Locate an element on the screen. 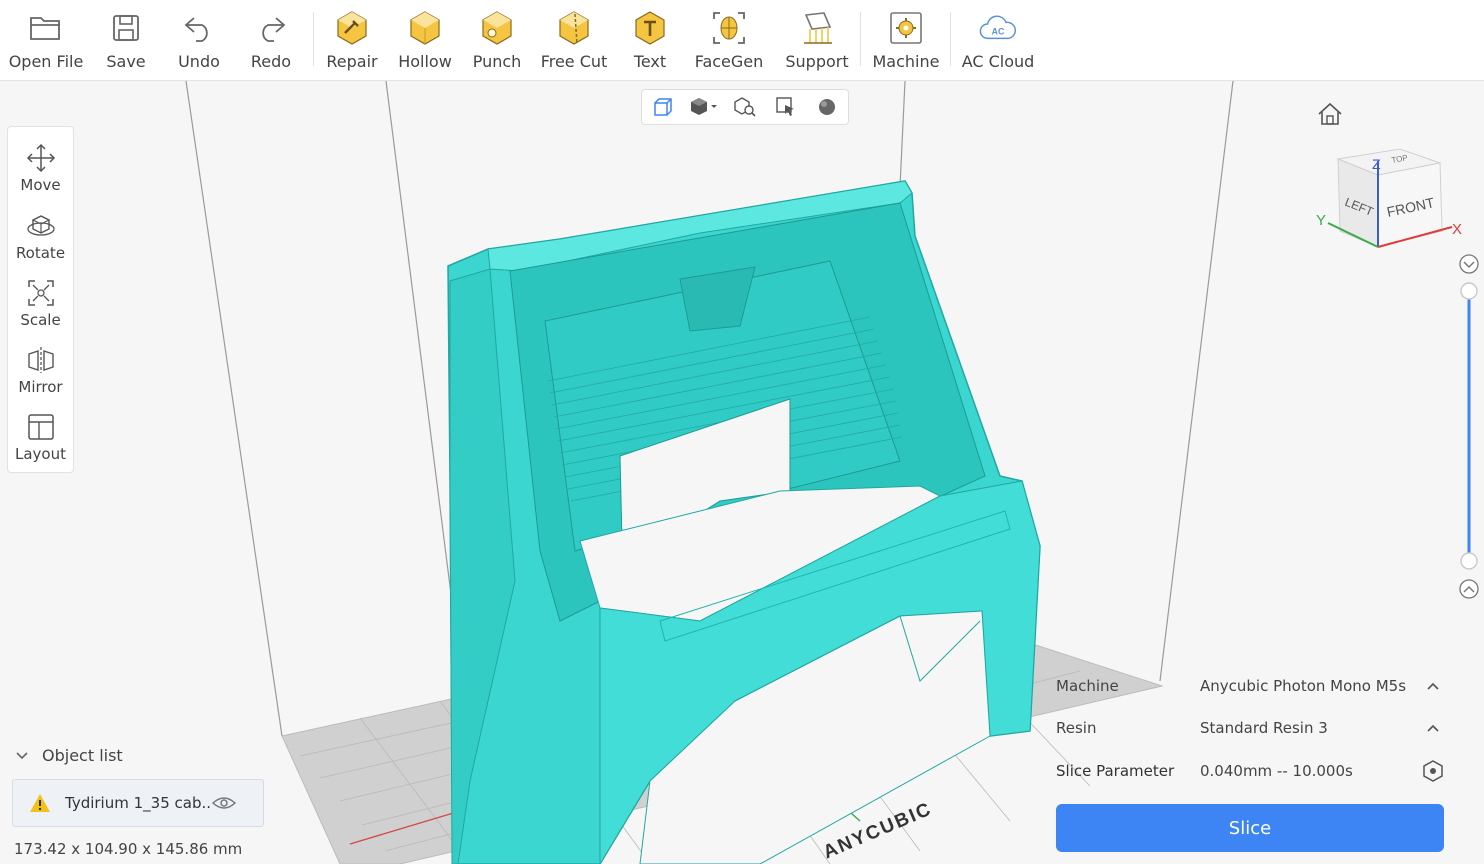 The width and height of the screenshot is (1484, 864). cloud-icon: AC is located at coordinates (998, 28).